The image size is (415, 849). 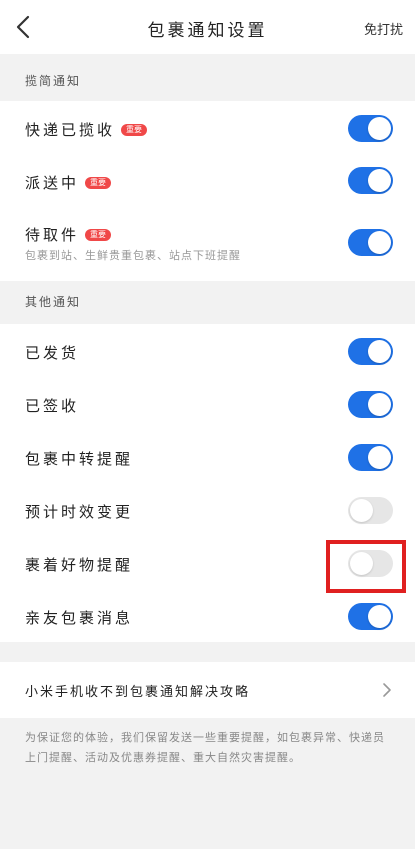 I want to click on row-label: 已签收, so click(x=52, y=406).